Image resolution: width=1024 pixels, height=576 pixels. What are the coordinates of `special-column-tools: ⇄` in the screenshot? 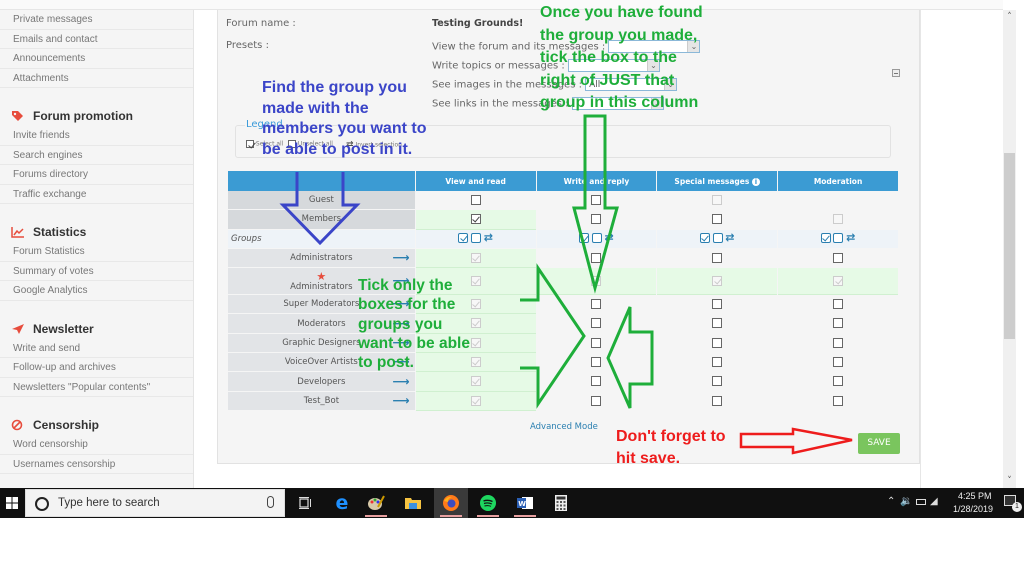 It's located at (717, 239).